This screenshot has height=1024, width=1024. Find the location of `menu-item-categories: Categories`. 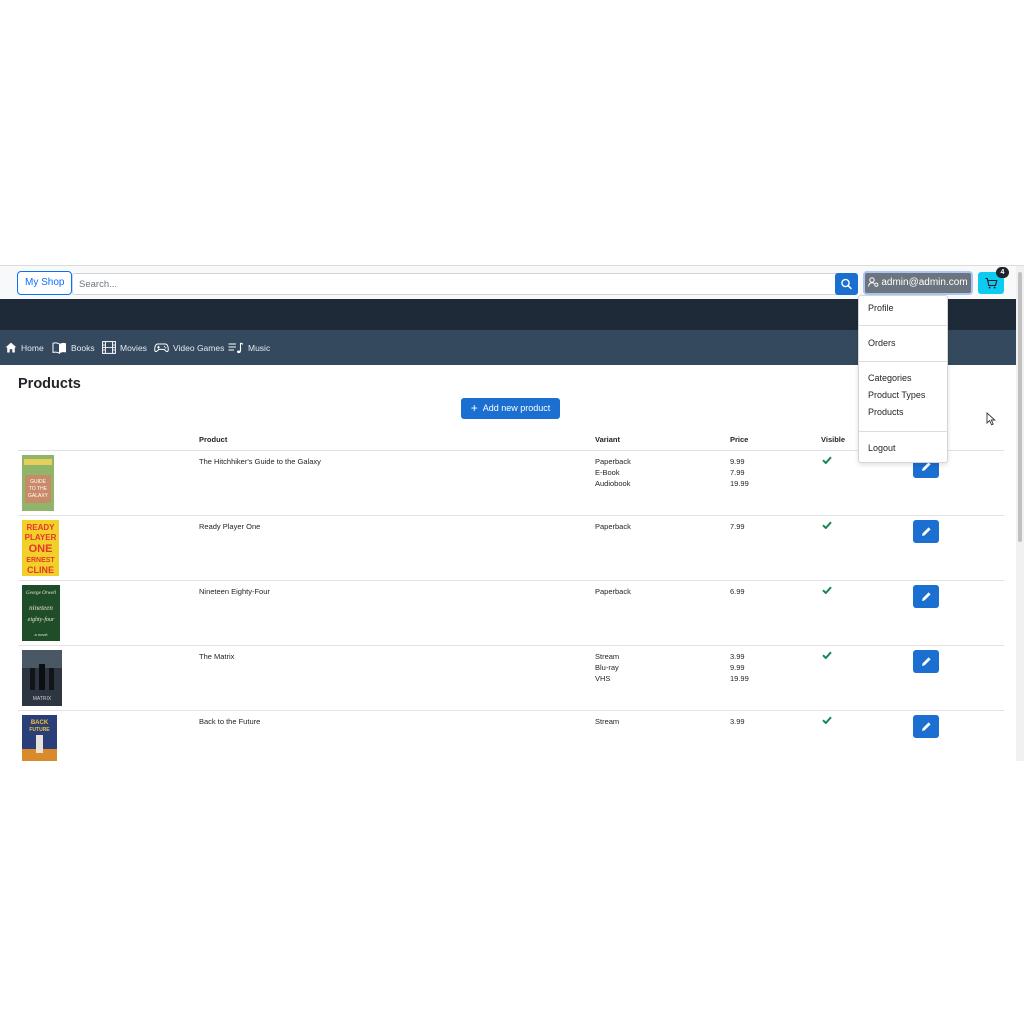

menu-item-categories: Categories is located at coordinates (890, 378).